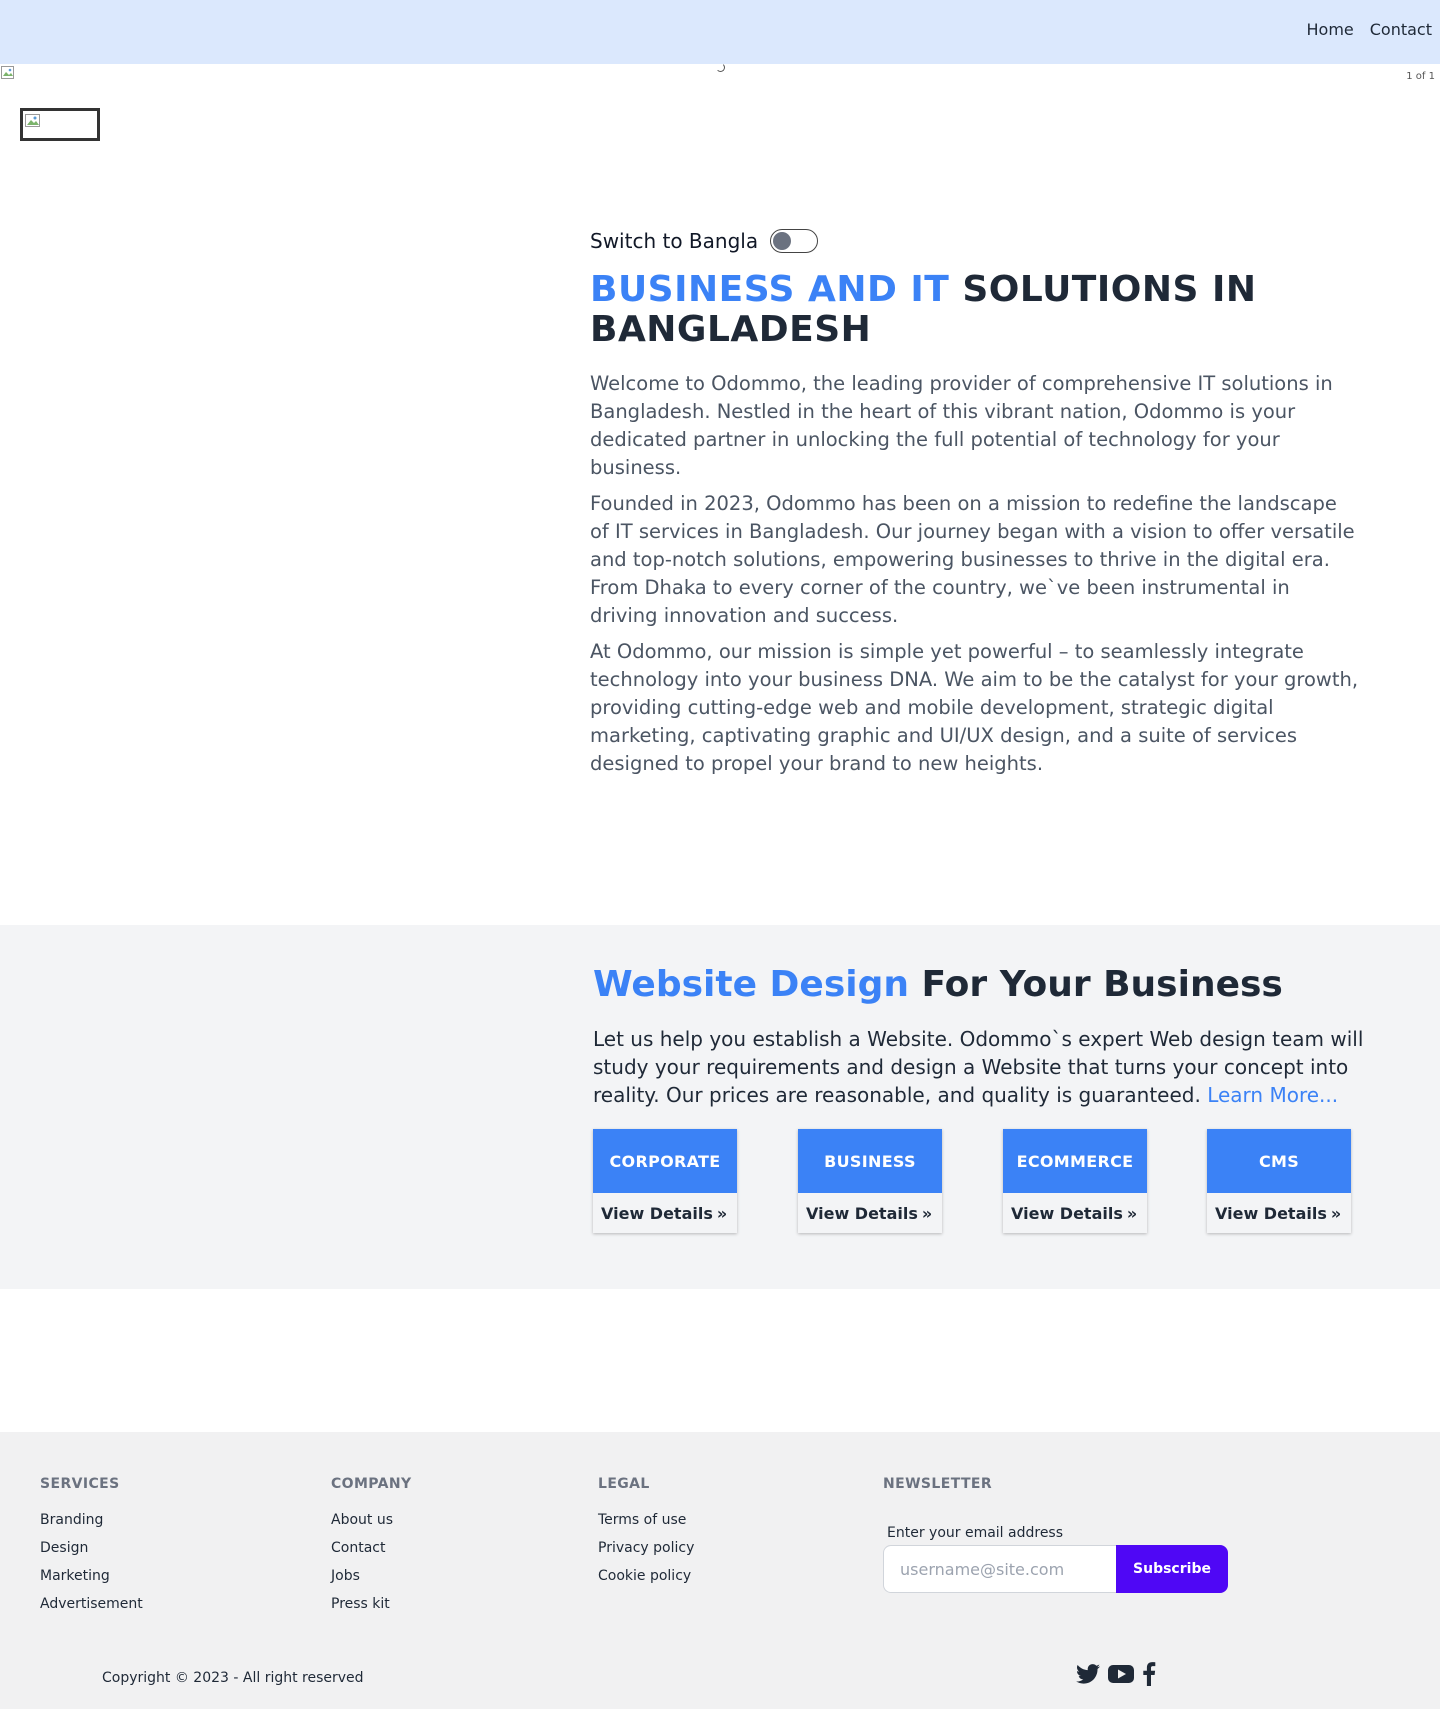 This screenshot has height=1709, width=1440. Describe the element at coordinates (751, 984) in the screenshot. I see `website-design-title-accent: Website Design` at that location.